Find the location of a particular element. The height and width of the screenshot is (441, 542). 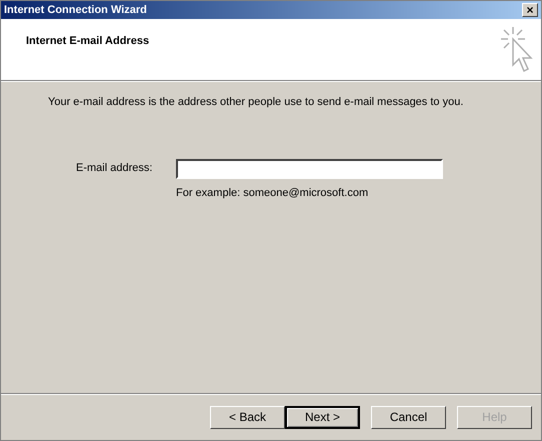

wizard-button: Cancel is located at coordinates (408, 417).